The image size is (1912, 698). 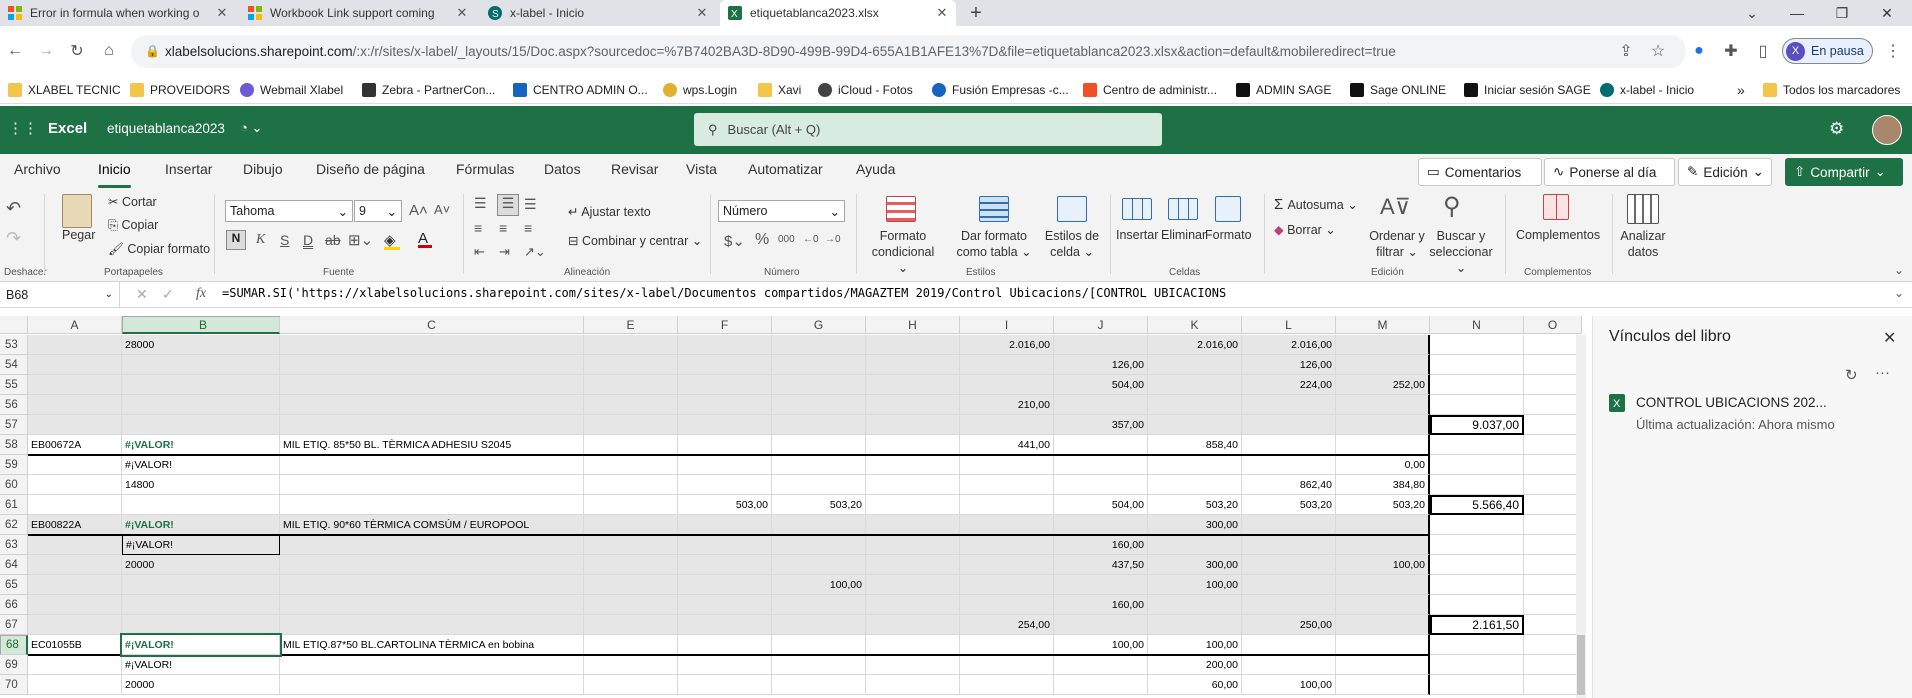 I want to click on align-center-icon: ≡, so click(x=503, y=228).